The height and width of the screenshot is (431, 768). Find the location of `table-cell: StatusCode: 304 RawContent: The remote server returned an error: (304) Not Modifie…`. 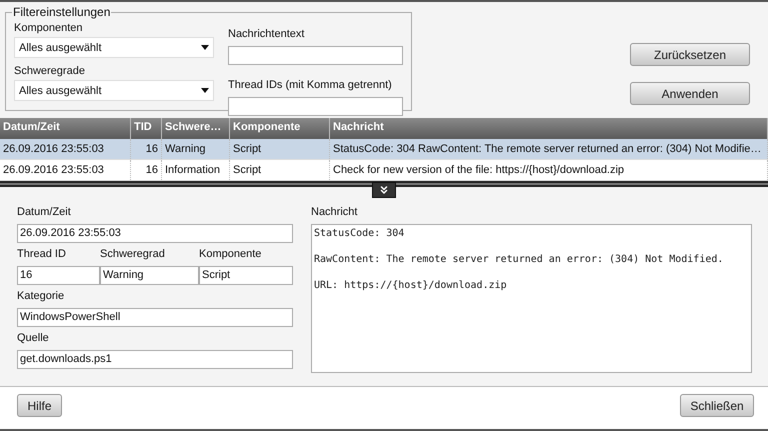

table-cell: StatusCode: 304 RawContent: The remote server returned an error: (304) Not Modifie… is located at coordinates (549, 149).